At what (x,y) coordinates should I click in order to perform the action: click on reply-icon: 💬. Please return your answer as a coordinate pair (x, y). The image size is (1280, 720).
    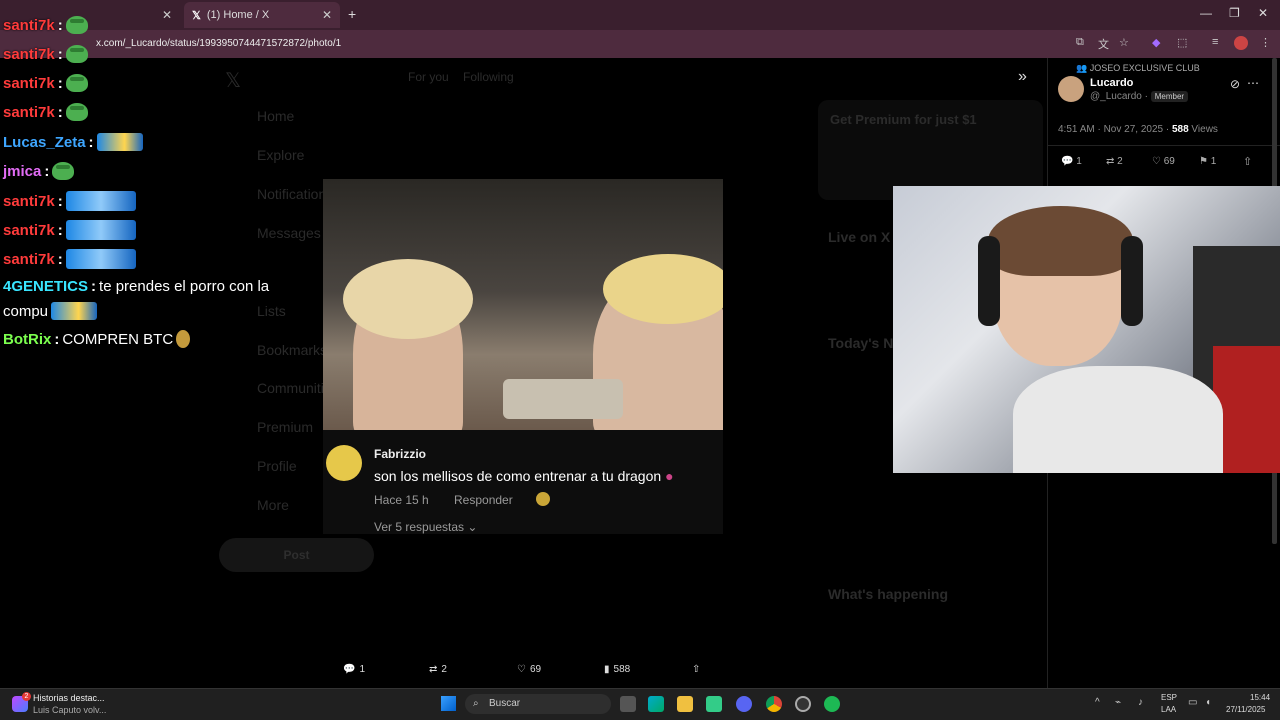
    Looking at the image, I should click on (349, 669).